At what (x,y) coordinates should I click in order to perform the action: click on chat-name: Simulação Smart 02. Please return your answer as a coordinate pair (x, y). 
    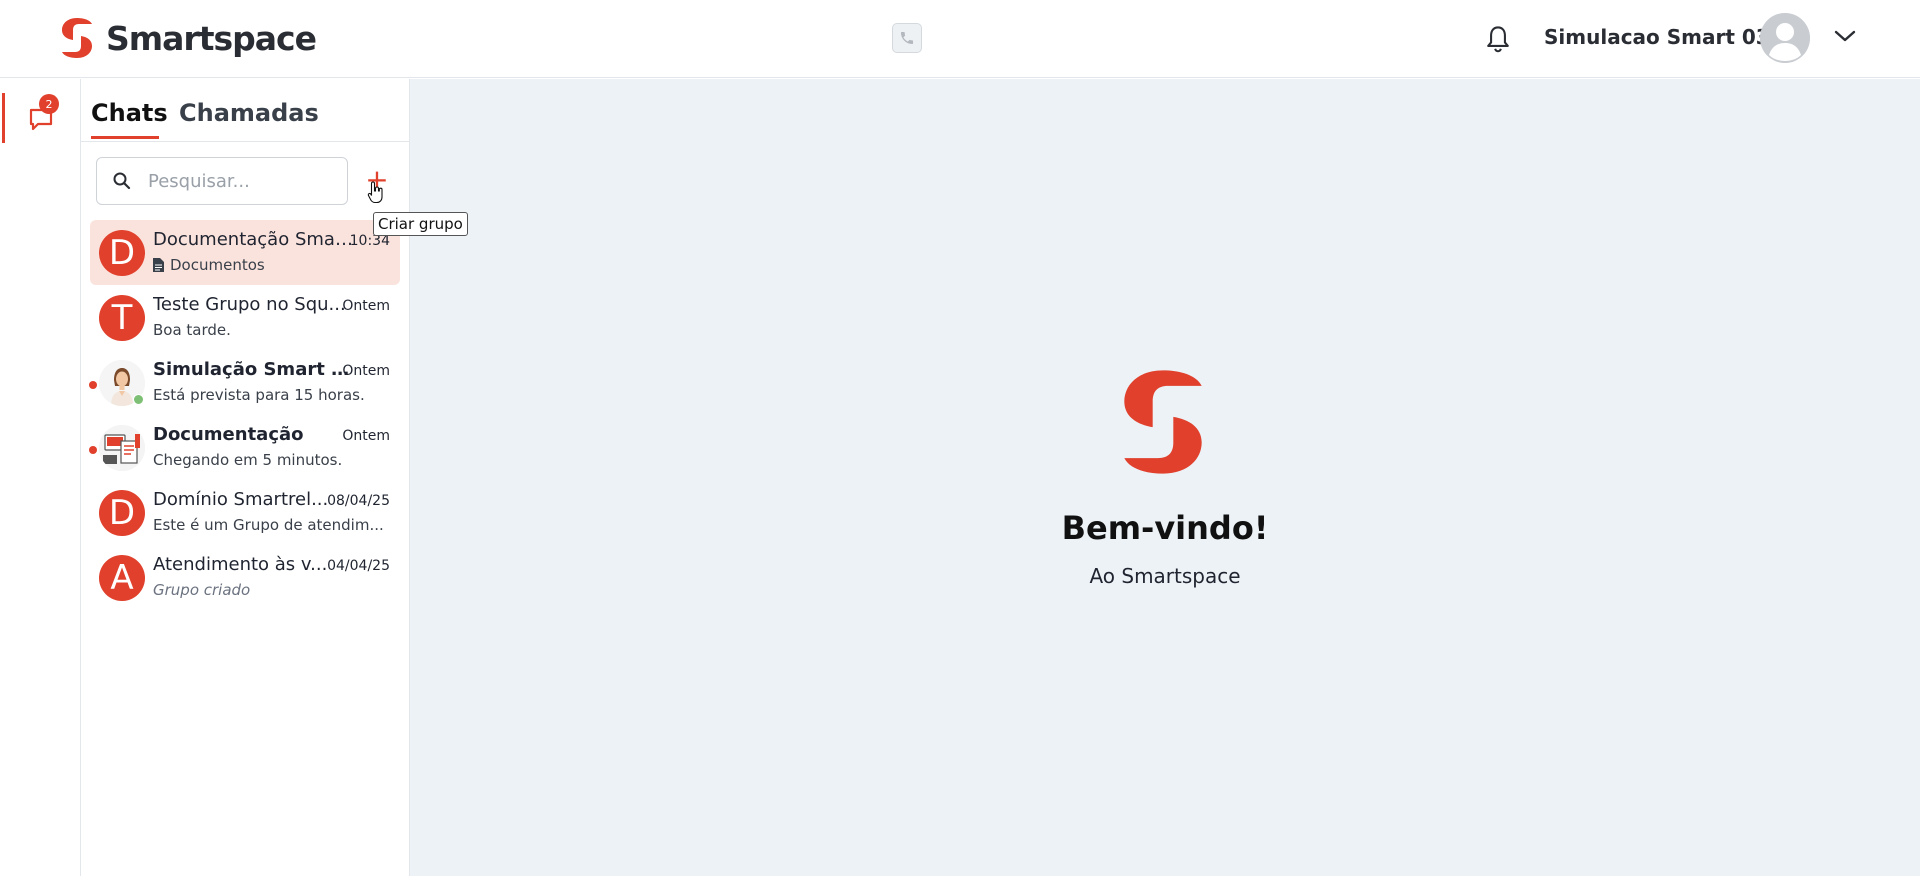
    Looking at the image, I should click on (253, 369).